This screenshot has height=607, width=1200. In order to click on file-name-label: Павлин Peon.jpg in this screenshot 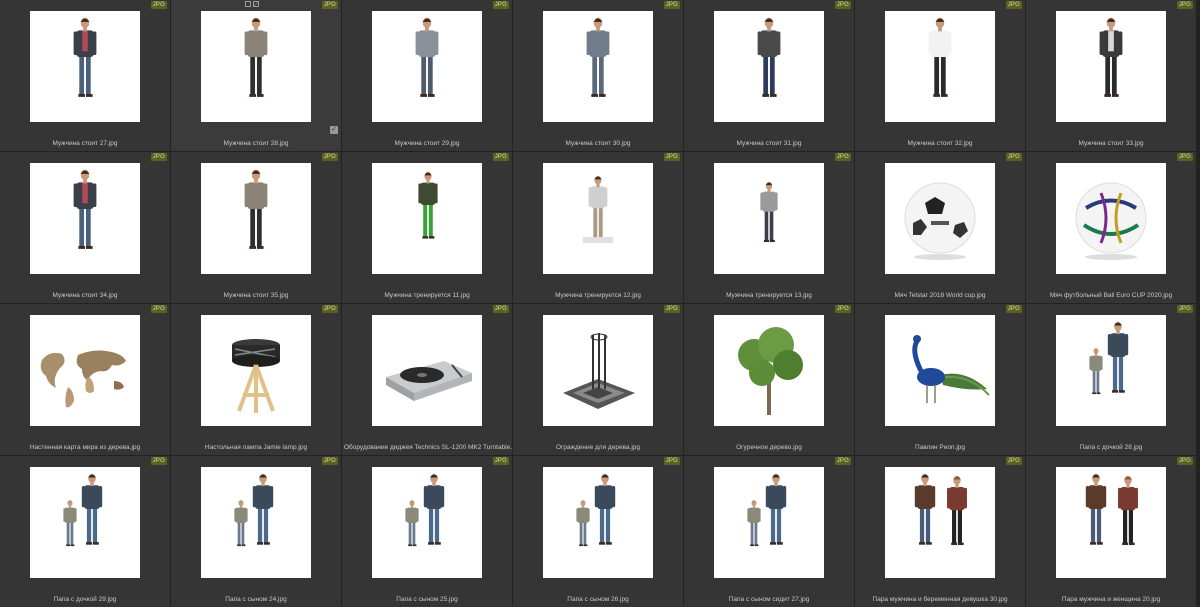, I will do `click(940, 447)`.